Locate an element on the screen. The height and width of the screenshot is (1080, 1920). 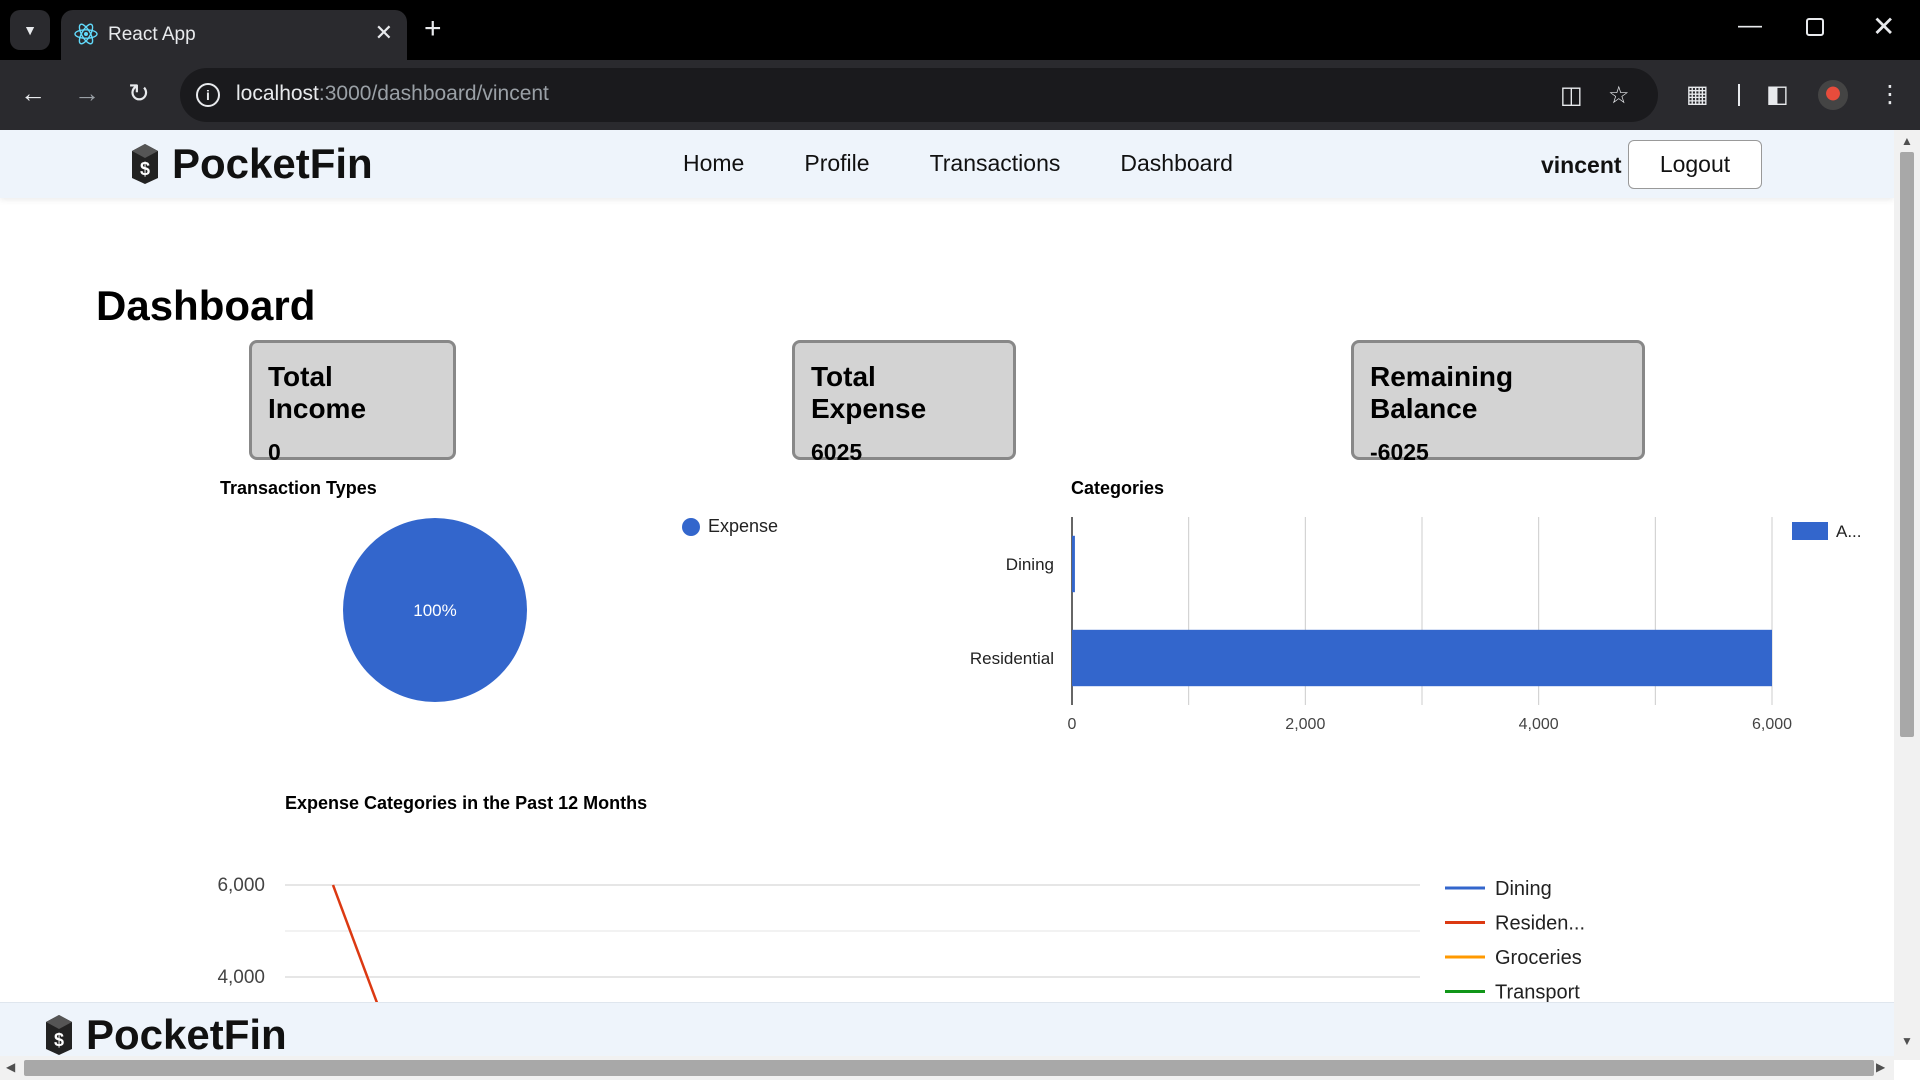
side-panel-icon: ◧ is located at coordinates (1777, 94).